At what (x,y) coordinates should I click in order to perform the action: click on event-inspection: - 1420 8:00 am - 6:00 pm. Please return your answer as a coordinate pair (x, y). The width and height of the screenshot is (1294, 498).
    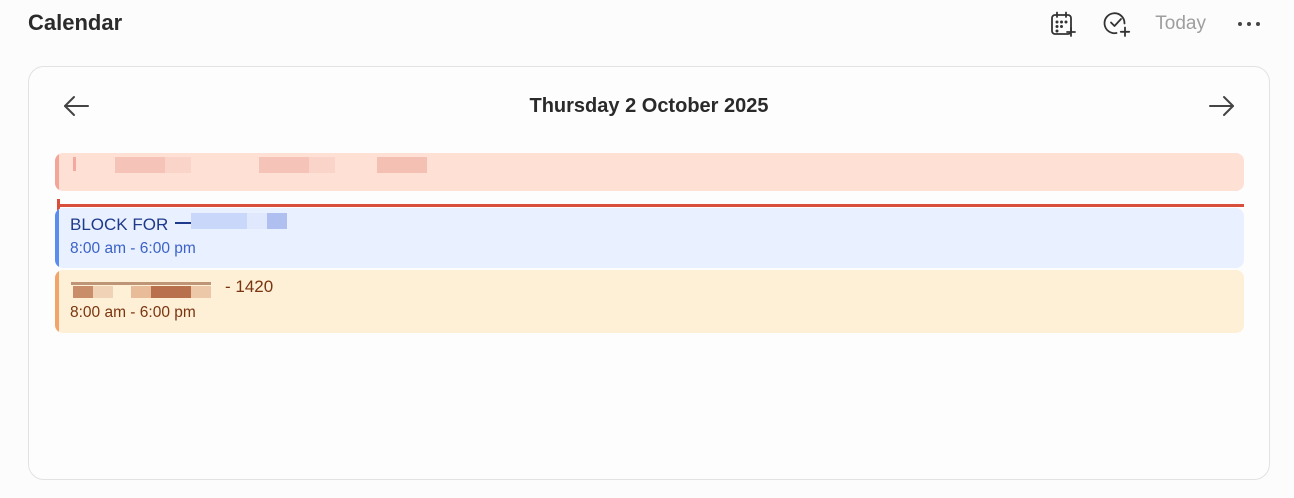
    Looking at the image, I should click on (649, 301).